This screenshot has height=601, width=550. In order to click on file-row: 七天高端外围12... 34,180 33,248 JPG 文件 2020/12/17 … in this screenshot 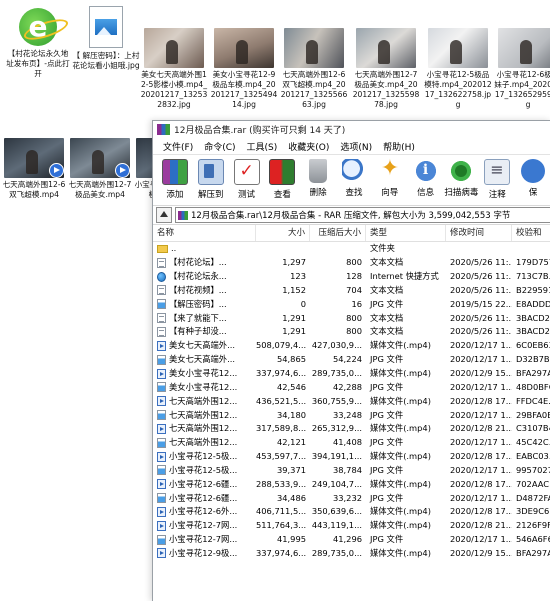, I will do `click(351, 415)`.